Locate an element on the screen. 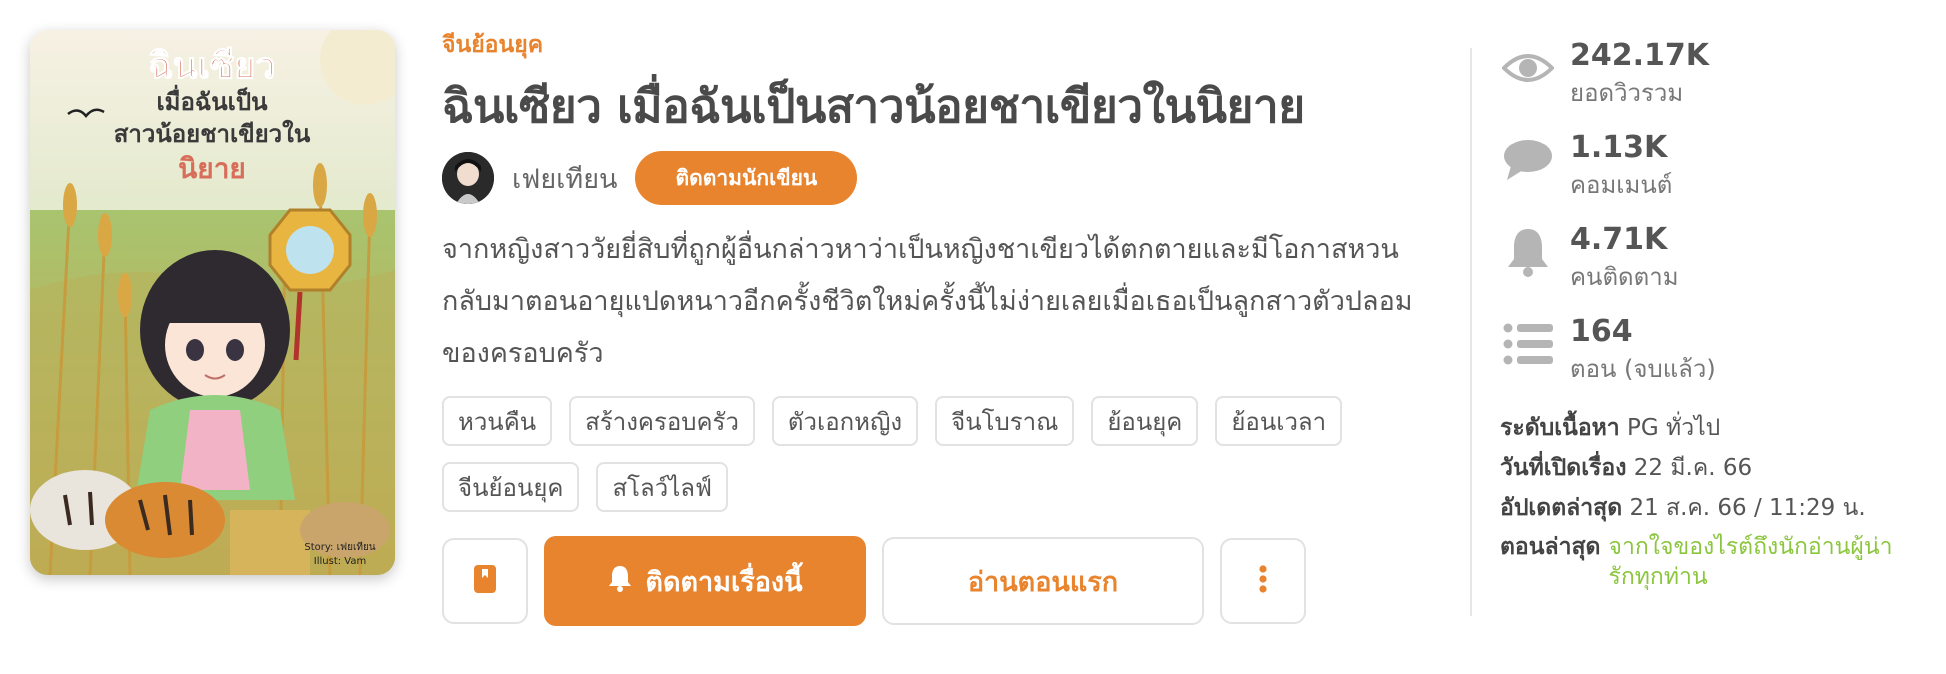 This screenshot has height=674, width=1946. follow-story-button: ติดตามเรื่องนี้ is located at coordinates (705, 581).